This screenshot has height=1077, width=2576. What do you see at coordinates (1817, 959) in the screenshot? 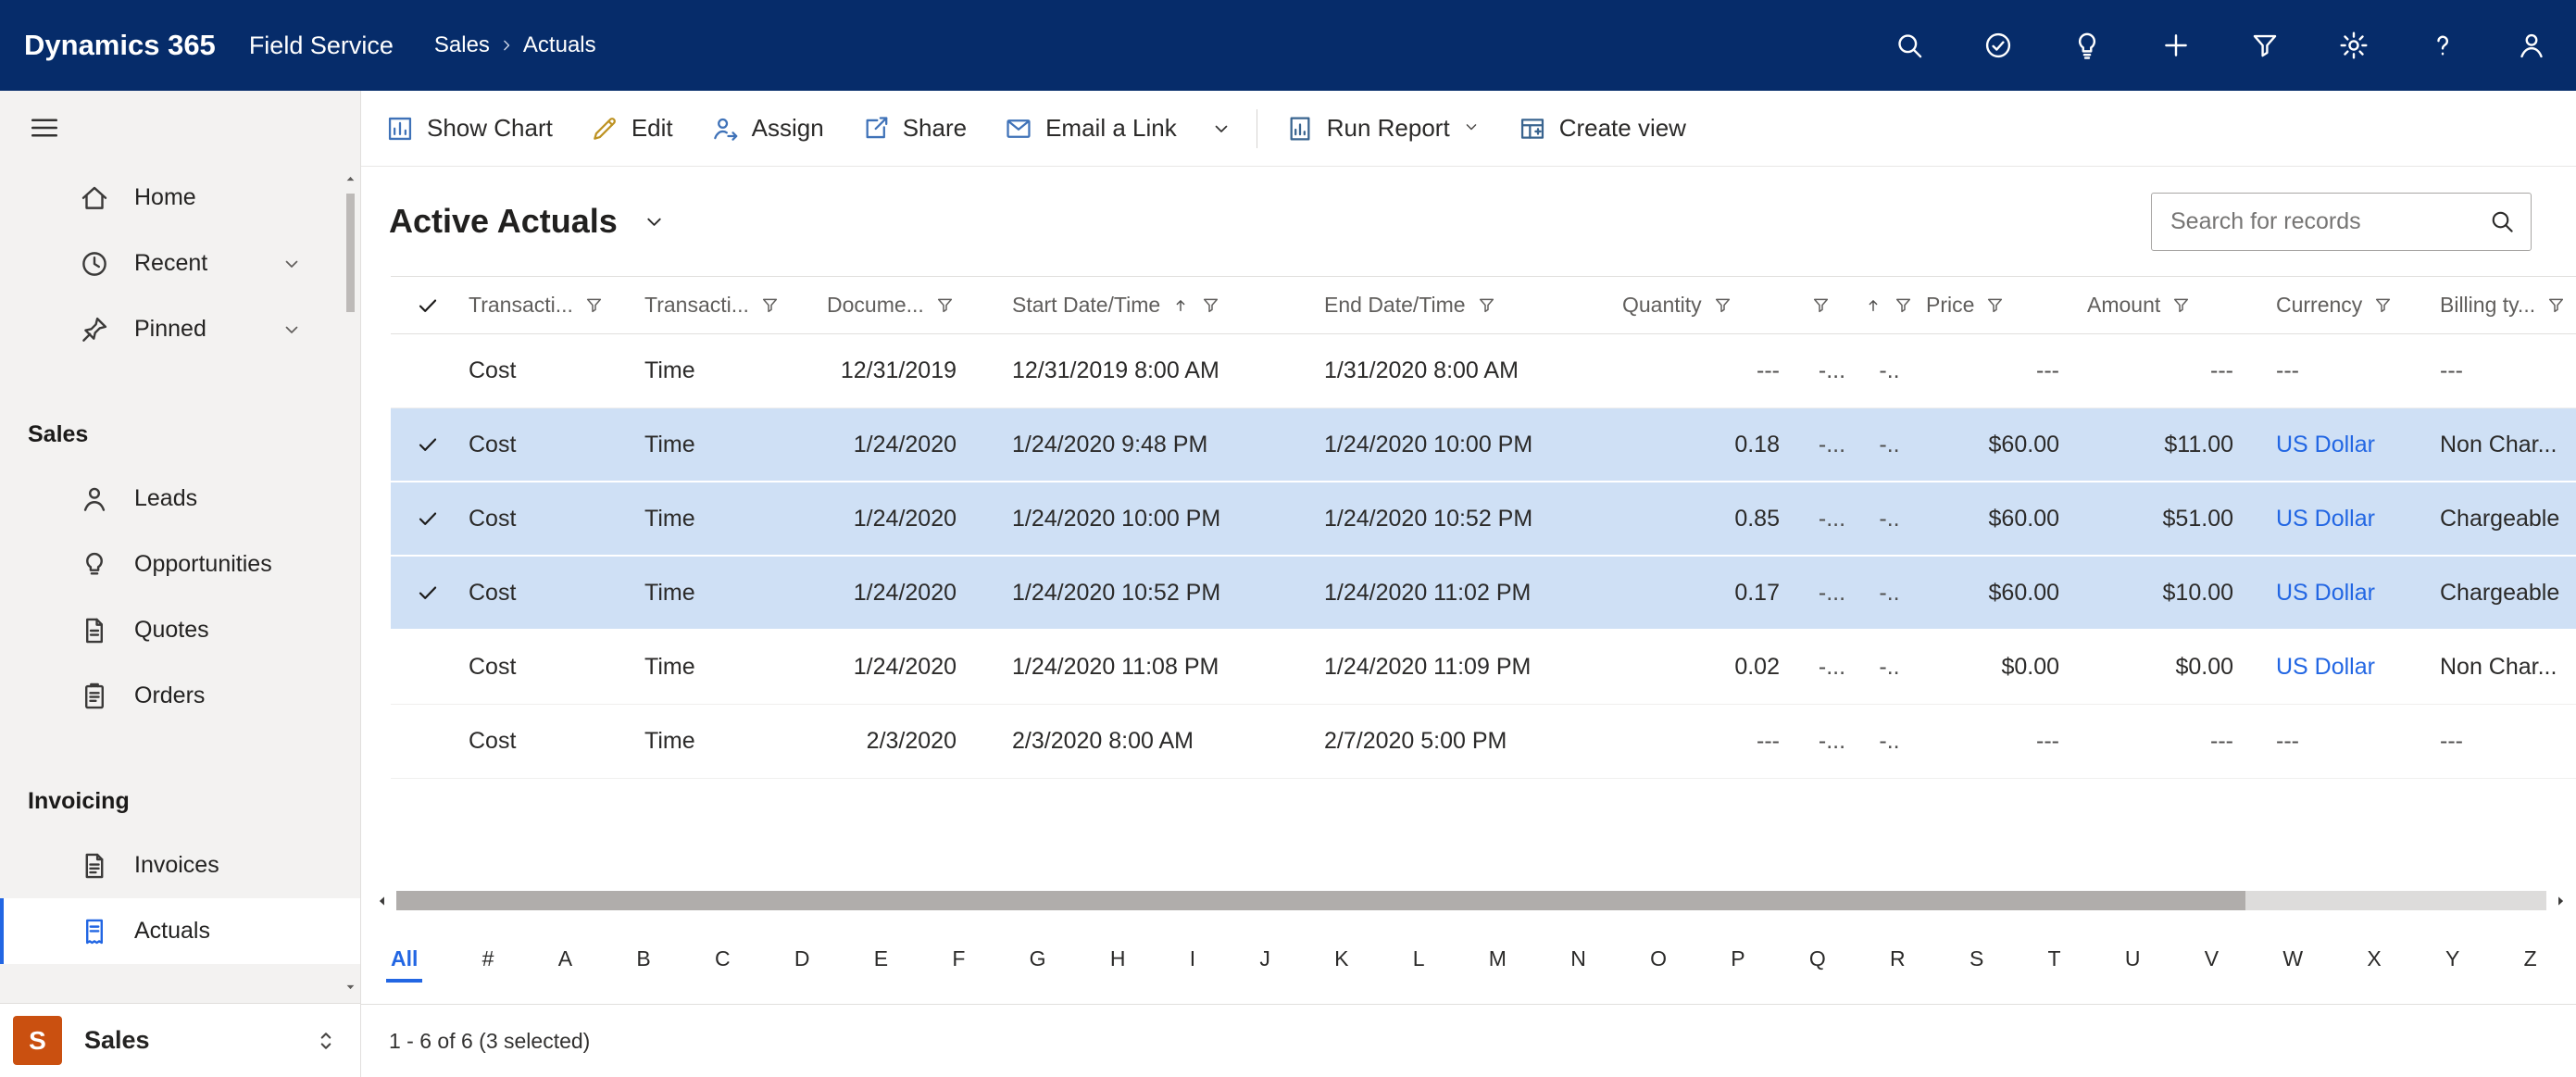
I see `jumpbar-q: Q` at bounding box center [1817, 959].